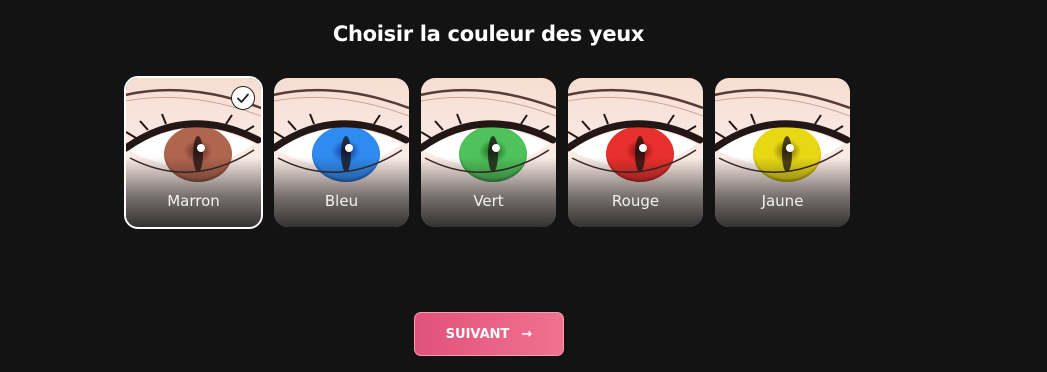 The image size is (1047, 372). I want to click on arrow-right-icon: →, so click(527, 334).